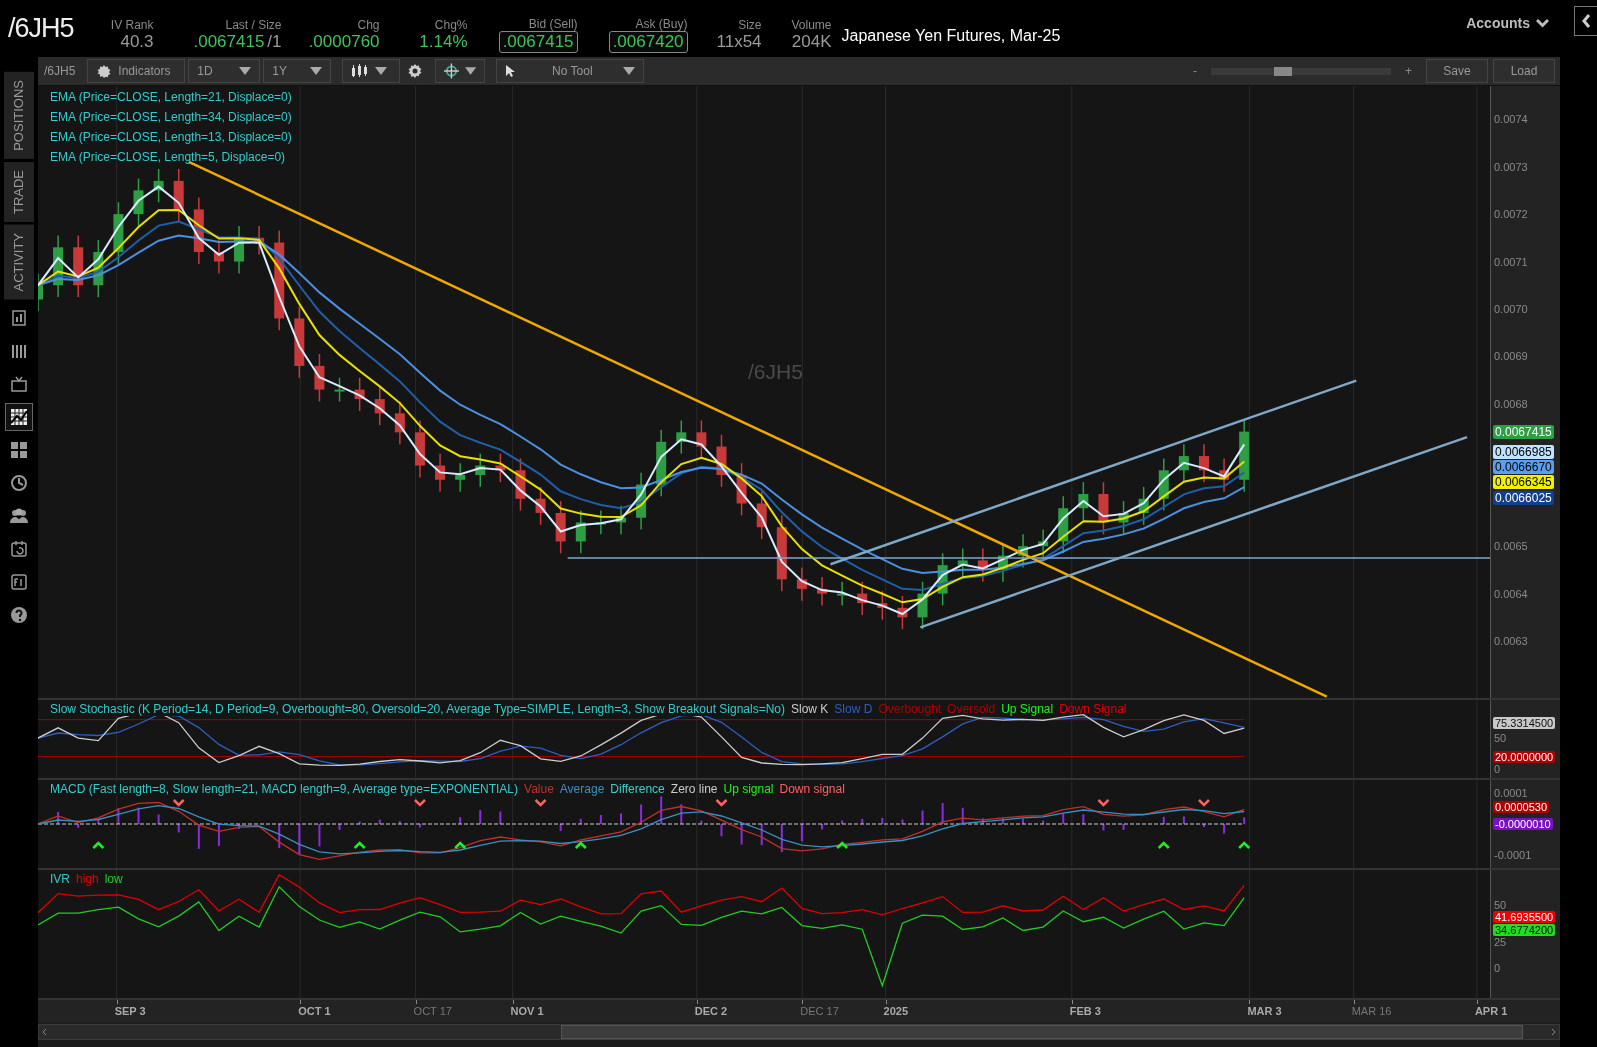 The width and height of the screenshot is (1597, 1047). I want to click on slider-thumb, so click(1283, 71).